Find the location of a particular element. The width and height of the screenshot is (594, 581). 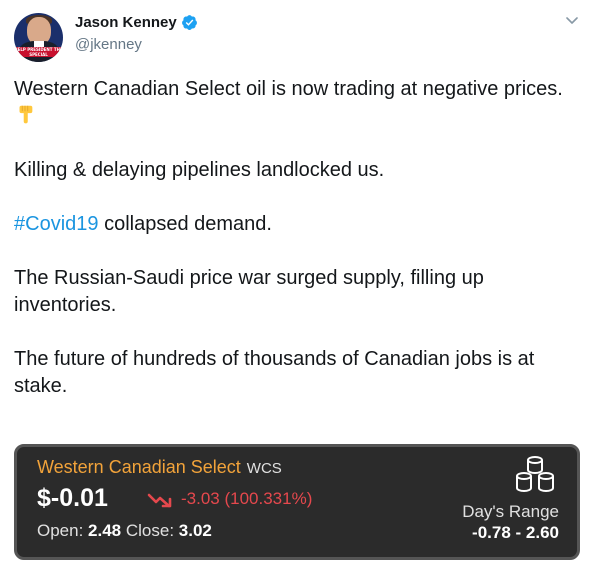

verified-badge-icon is located at coordinates (189, 22).